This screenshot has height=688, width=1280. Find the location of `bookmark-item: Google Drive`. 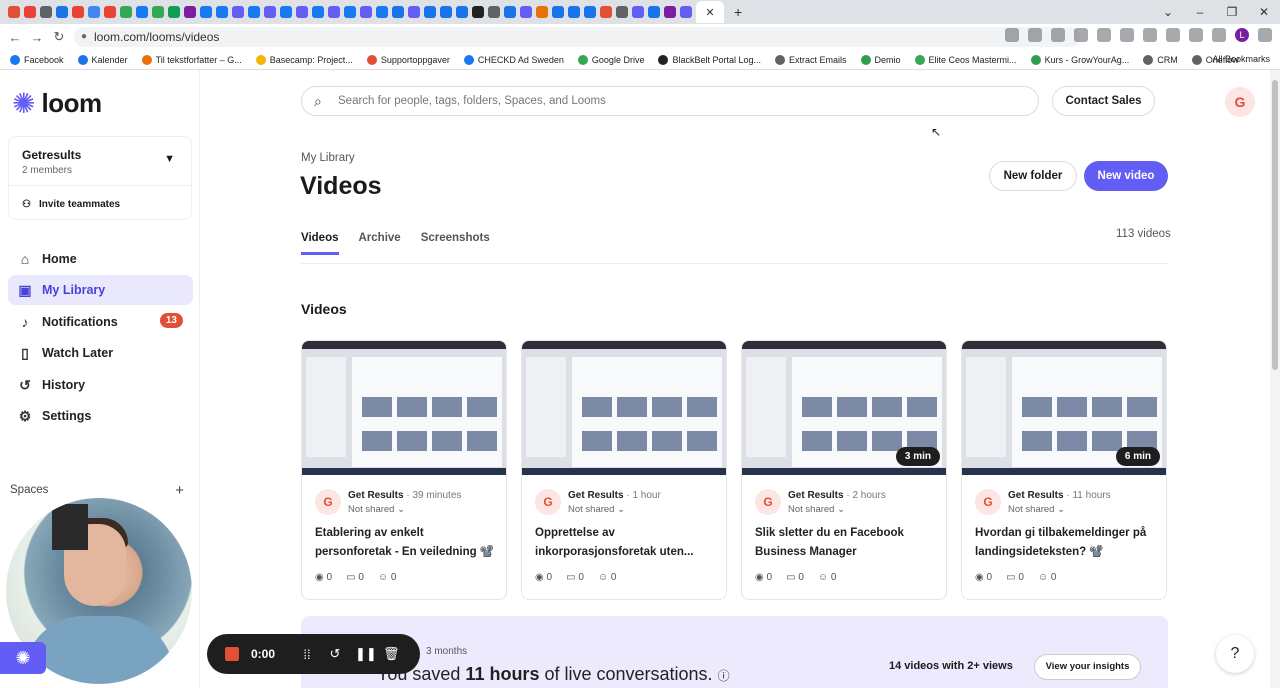

bookmark-item: Google Drive is located at coordinates (610, 59).